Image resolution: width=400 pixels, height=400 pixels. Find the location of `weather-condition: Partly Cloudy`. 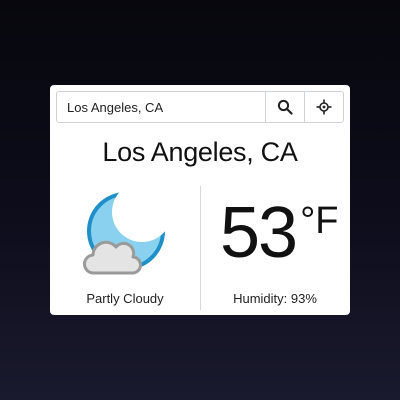

weather-condition: Partly Cloudy is located at coordinates (125, 298).